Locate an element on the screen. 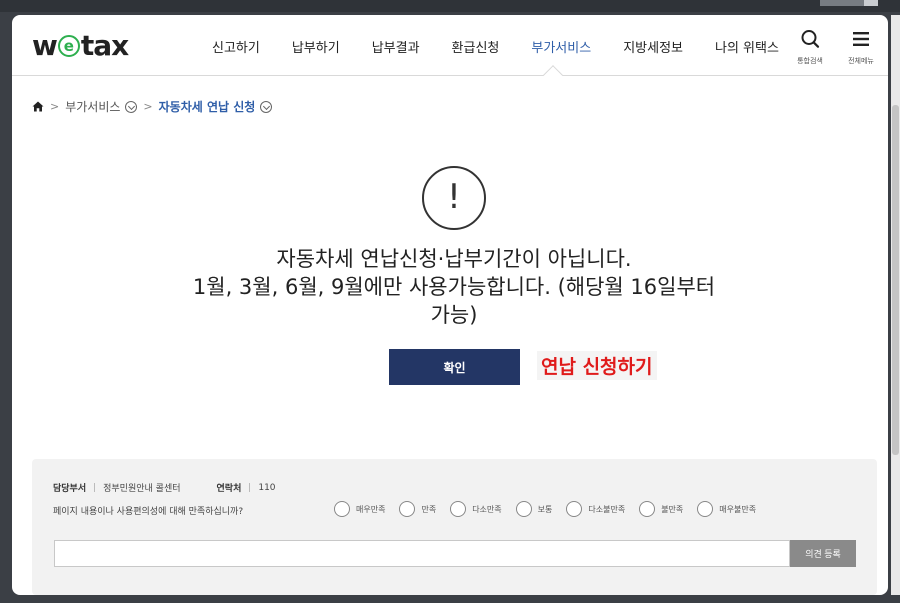  option-dissatisfied: 불만족 is located at coordinates (661, 509).